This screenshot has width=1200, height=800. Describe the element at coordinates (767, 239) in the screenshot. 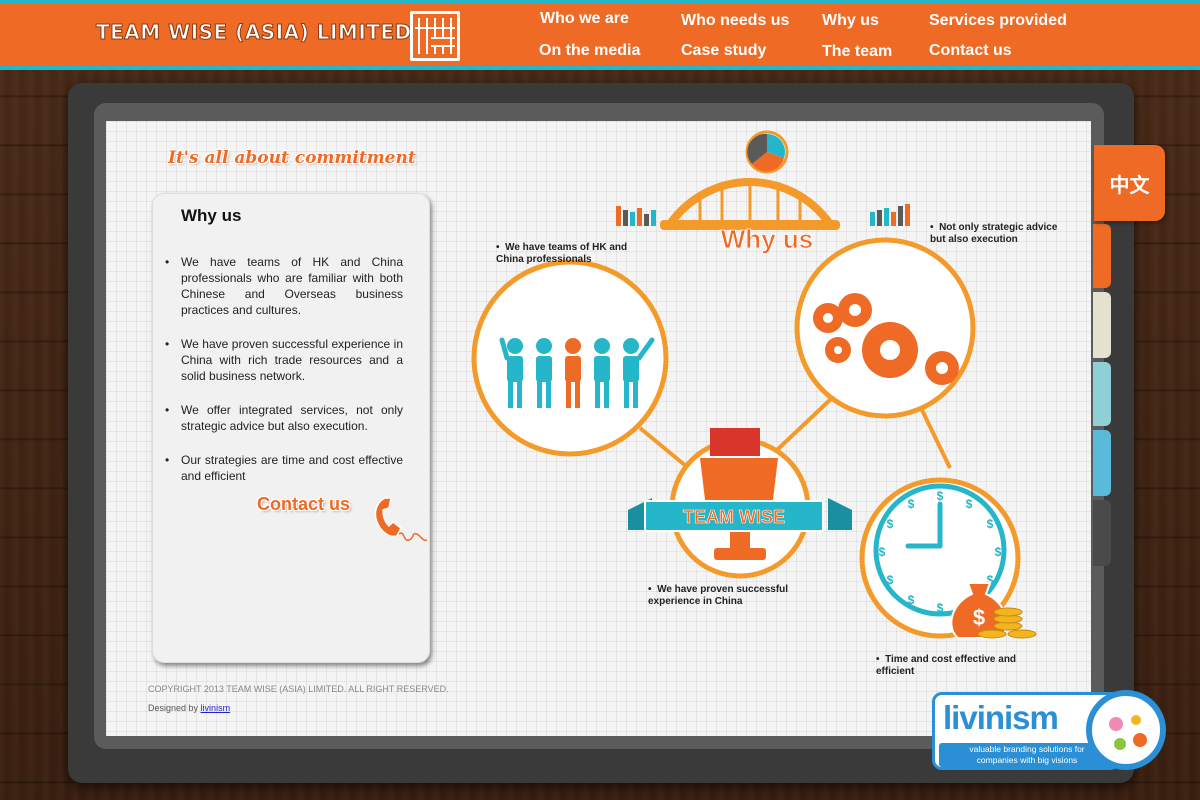

I see `infographic-heading: Why us` at that location.